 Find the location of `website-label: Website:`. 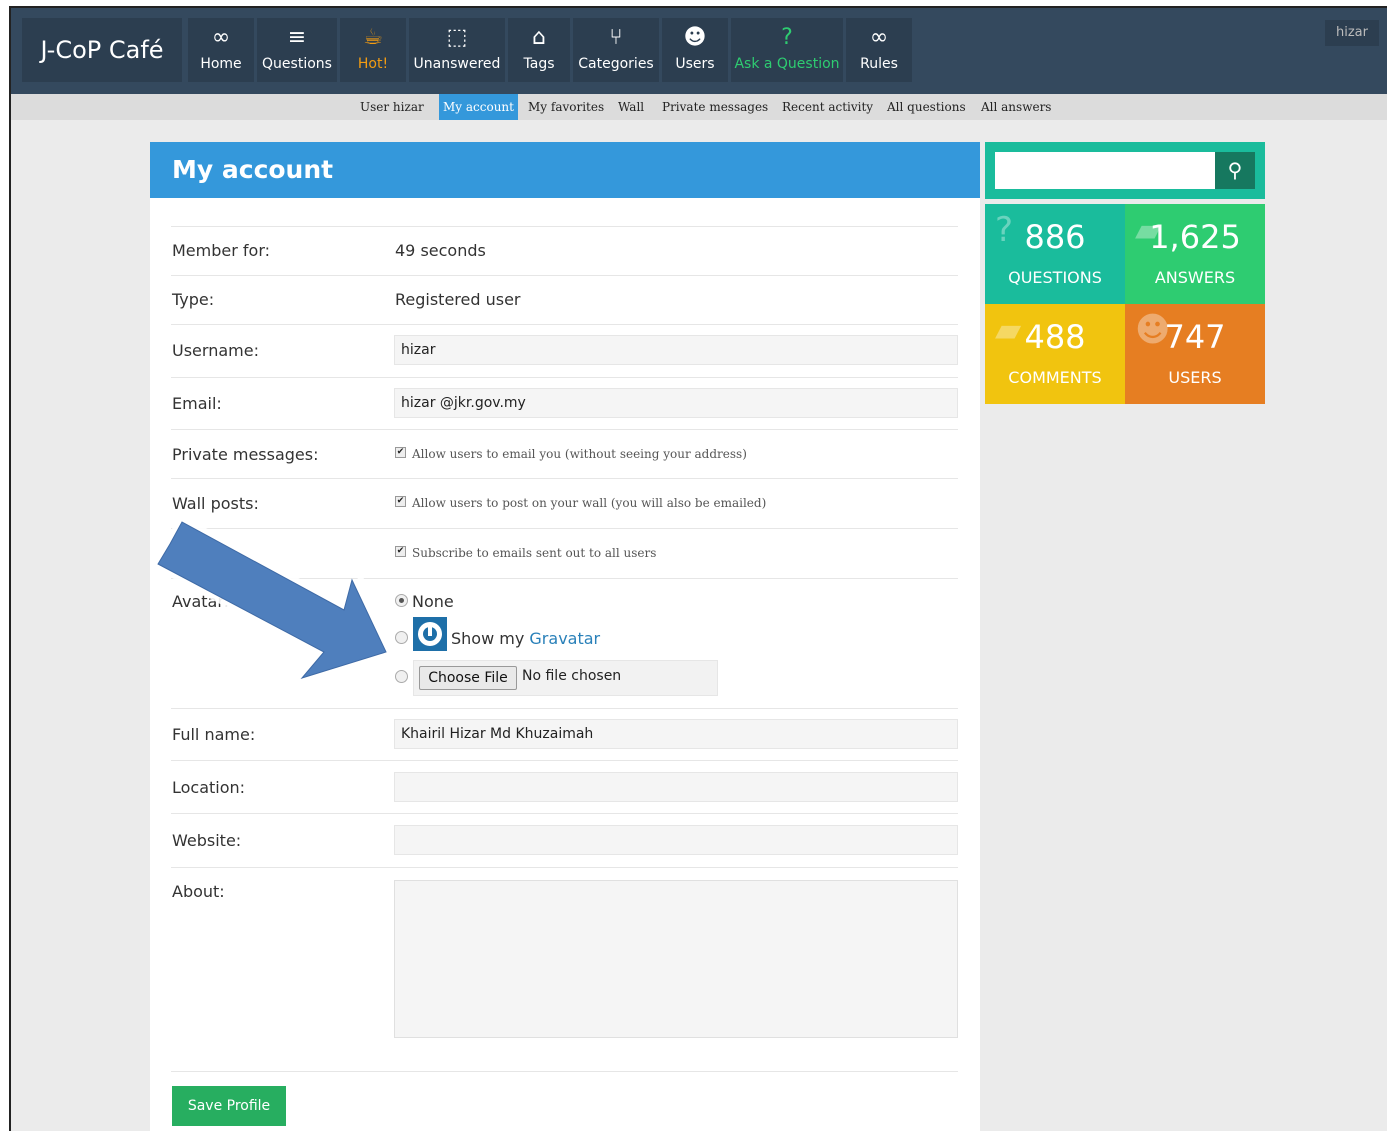

website-label: Website: is located at coordinates (207, 840).